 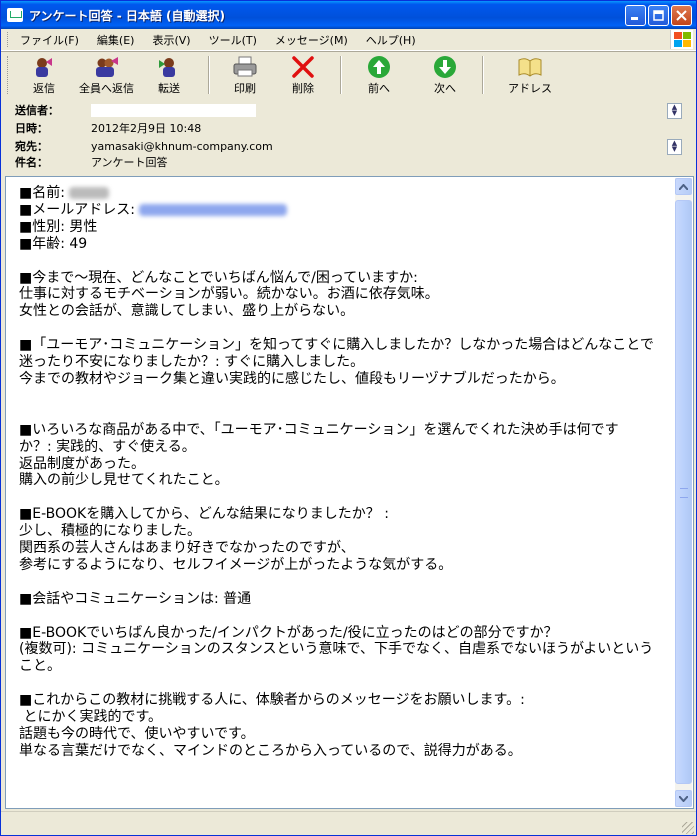 I want to click on print-button: 印刷, so click(x=245, y=75).